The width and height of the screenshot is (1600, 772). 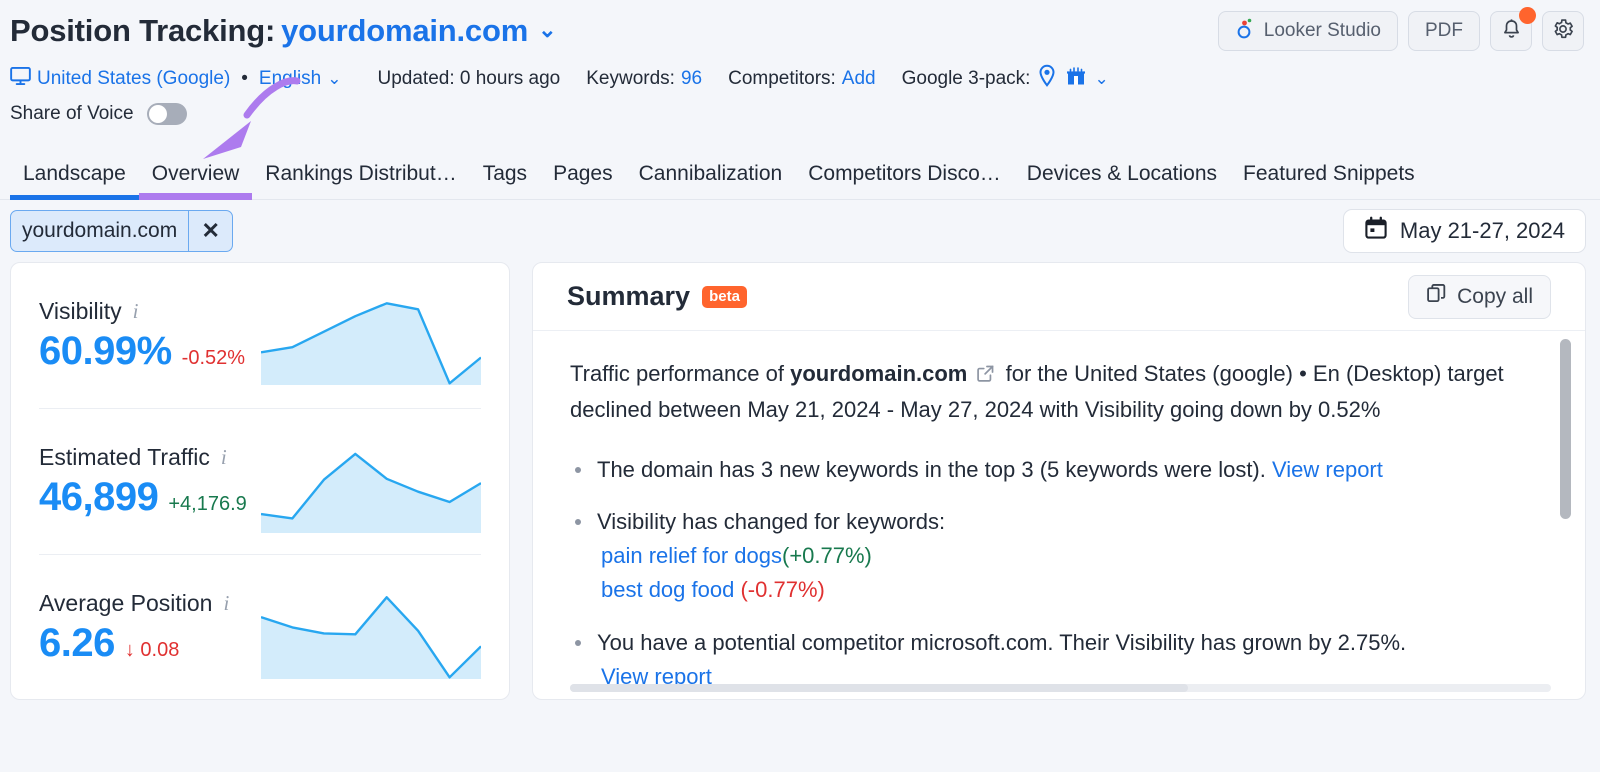 I want to click on calendar-icon, so click(x=1376, y=231).